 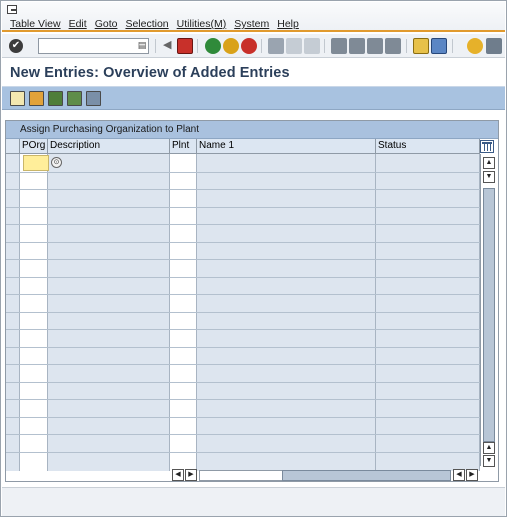 What do you see at coordinates (93, 98) in the screenshot?
I see `deselect-all-icon` at bounding box center [93, 98].